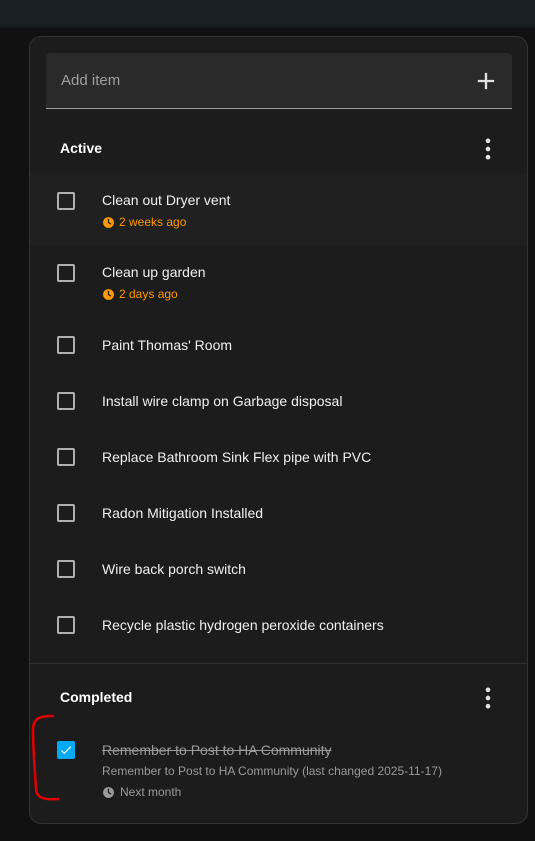 The width and height of the screenshot is (535, 841). I want to click on list-item: Install wire clamp on Garbage disposal, so click(278, 401).